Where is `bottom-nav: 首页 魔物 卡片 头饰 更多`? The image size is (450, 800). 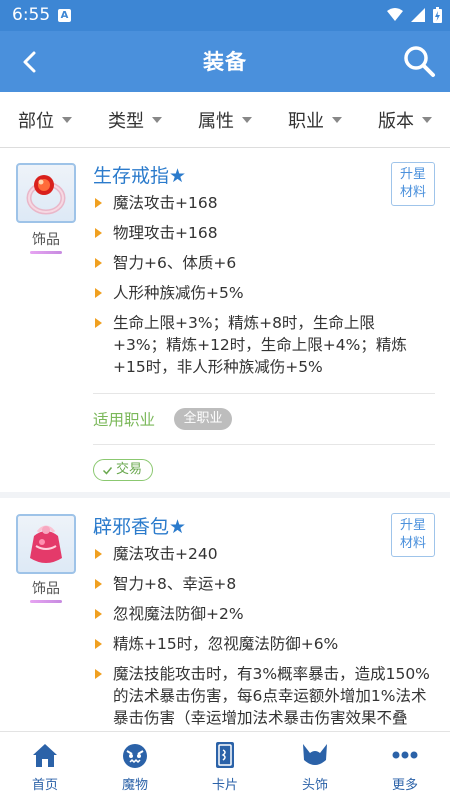
bottom-nav: 首页 魔物 卡片 头饰 更多 is located at coordinates (225, 765).